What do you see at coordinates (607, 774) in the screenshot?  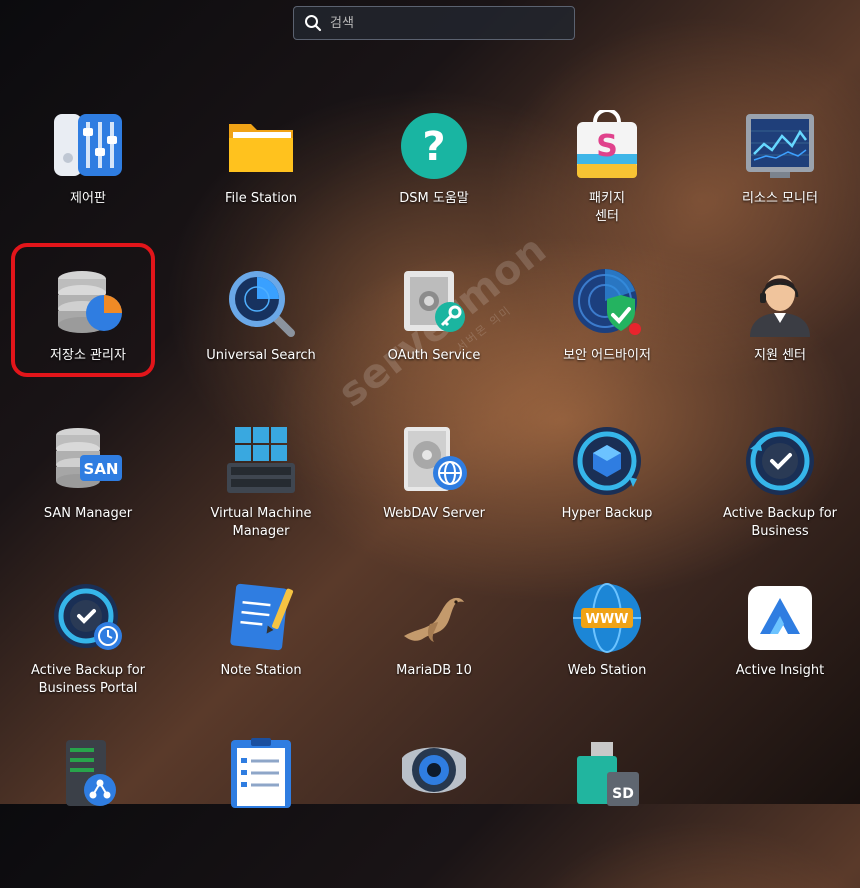 I see `usb-sd-copy-icon: SD` at bounding box center [607, 774].